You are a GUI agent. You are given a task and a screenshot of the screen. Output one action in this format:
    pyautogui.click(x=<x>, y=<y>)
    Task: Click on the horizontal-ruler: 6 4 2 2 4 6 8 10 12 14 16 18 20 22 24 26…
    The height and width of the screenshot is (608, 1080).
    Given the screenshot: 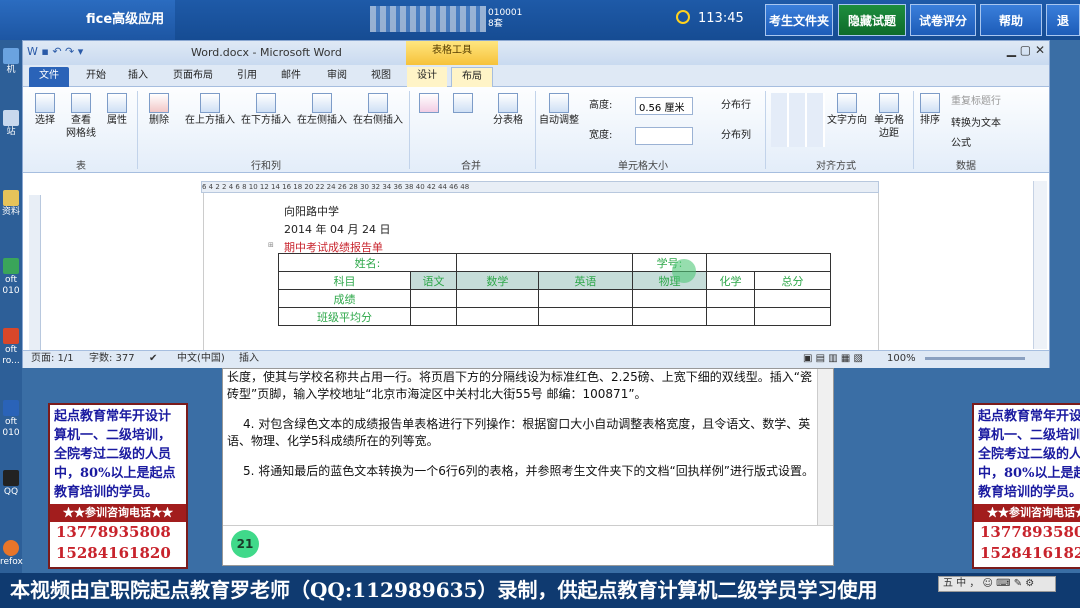 What is the action you would take?
    pyautogui.click(x=540, y=187)
    